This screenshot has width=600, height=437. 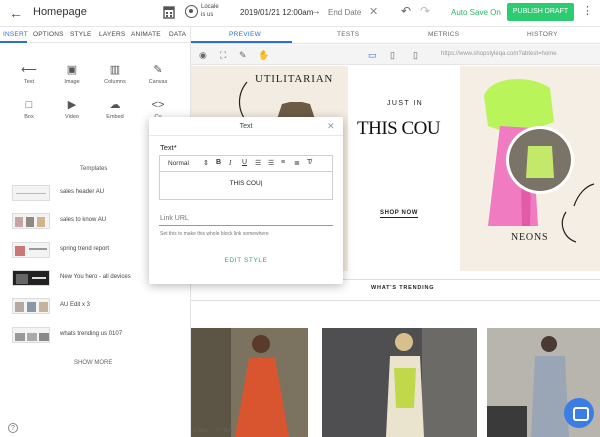 I want to click on template-item: AU Edit x 3, so click(x=97, y=306).